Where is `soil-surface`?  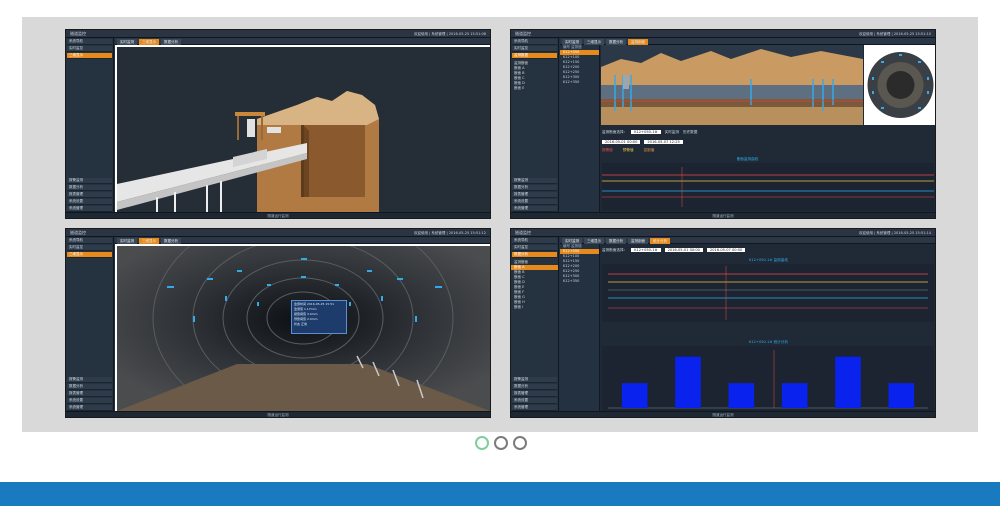
soil-surface is located at coordinates (318, 108).